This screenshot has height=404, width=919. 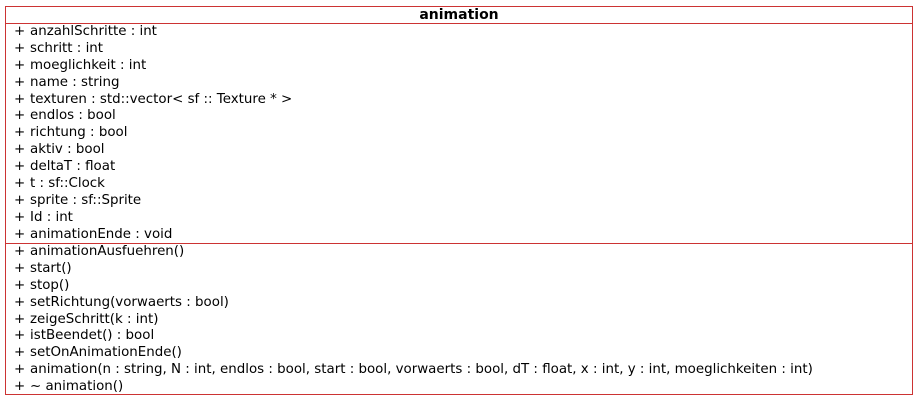 I want to click on attribute-row: + schritt : int, so click(x=463, y=49).